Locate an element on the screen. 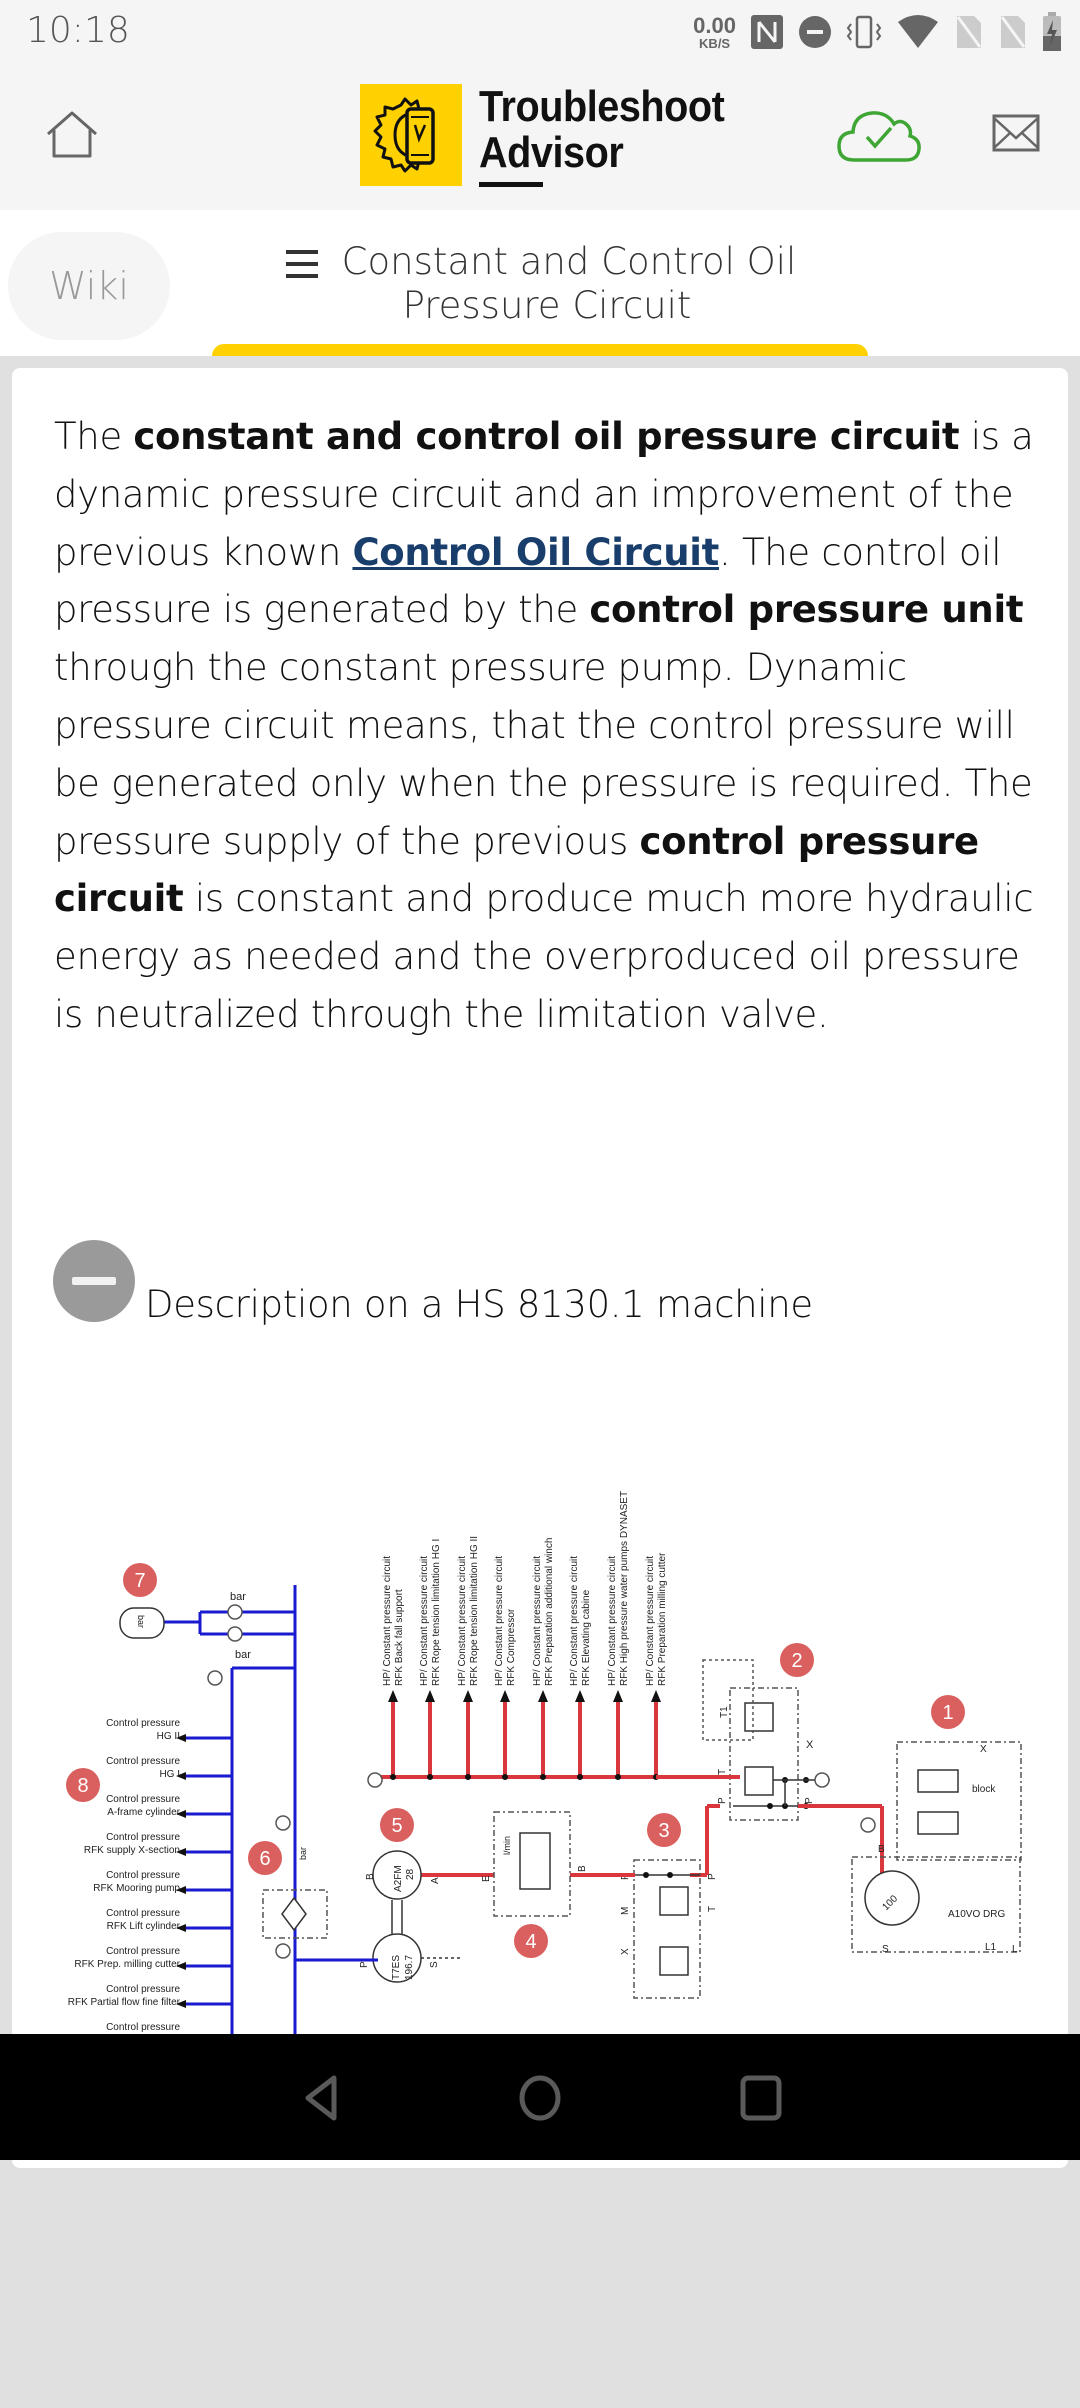 Image resolution: width=1080 pixels, height=2408 pixels. flow-valve-4-box is located at coordinates (532, 1864).